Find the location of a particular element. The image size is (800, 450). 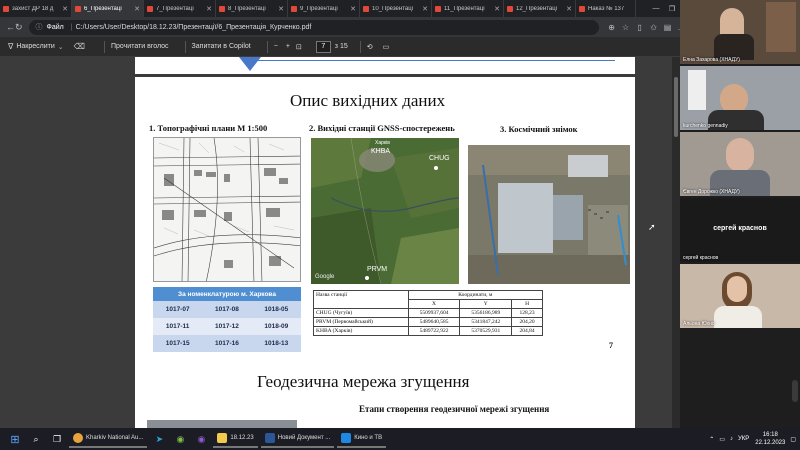

plus-icon: + is located at coordinates (287, 46).